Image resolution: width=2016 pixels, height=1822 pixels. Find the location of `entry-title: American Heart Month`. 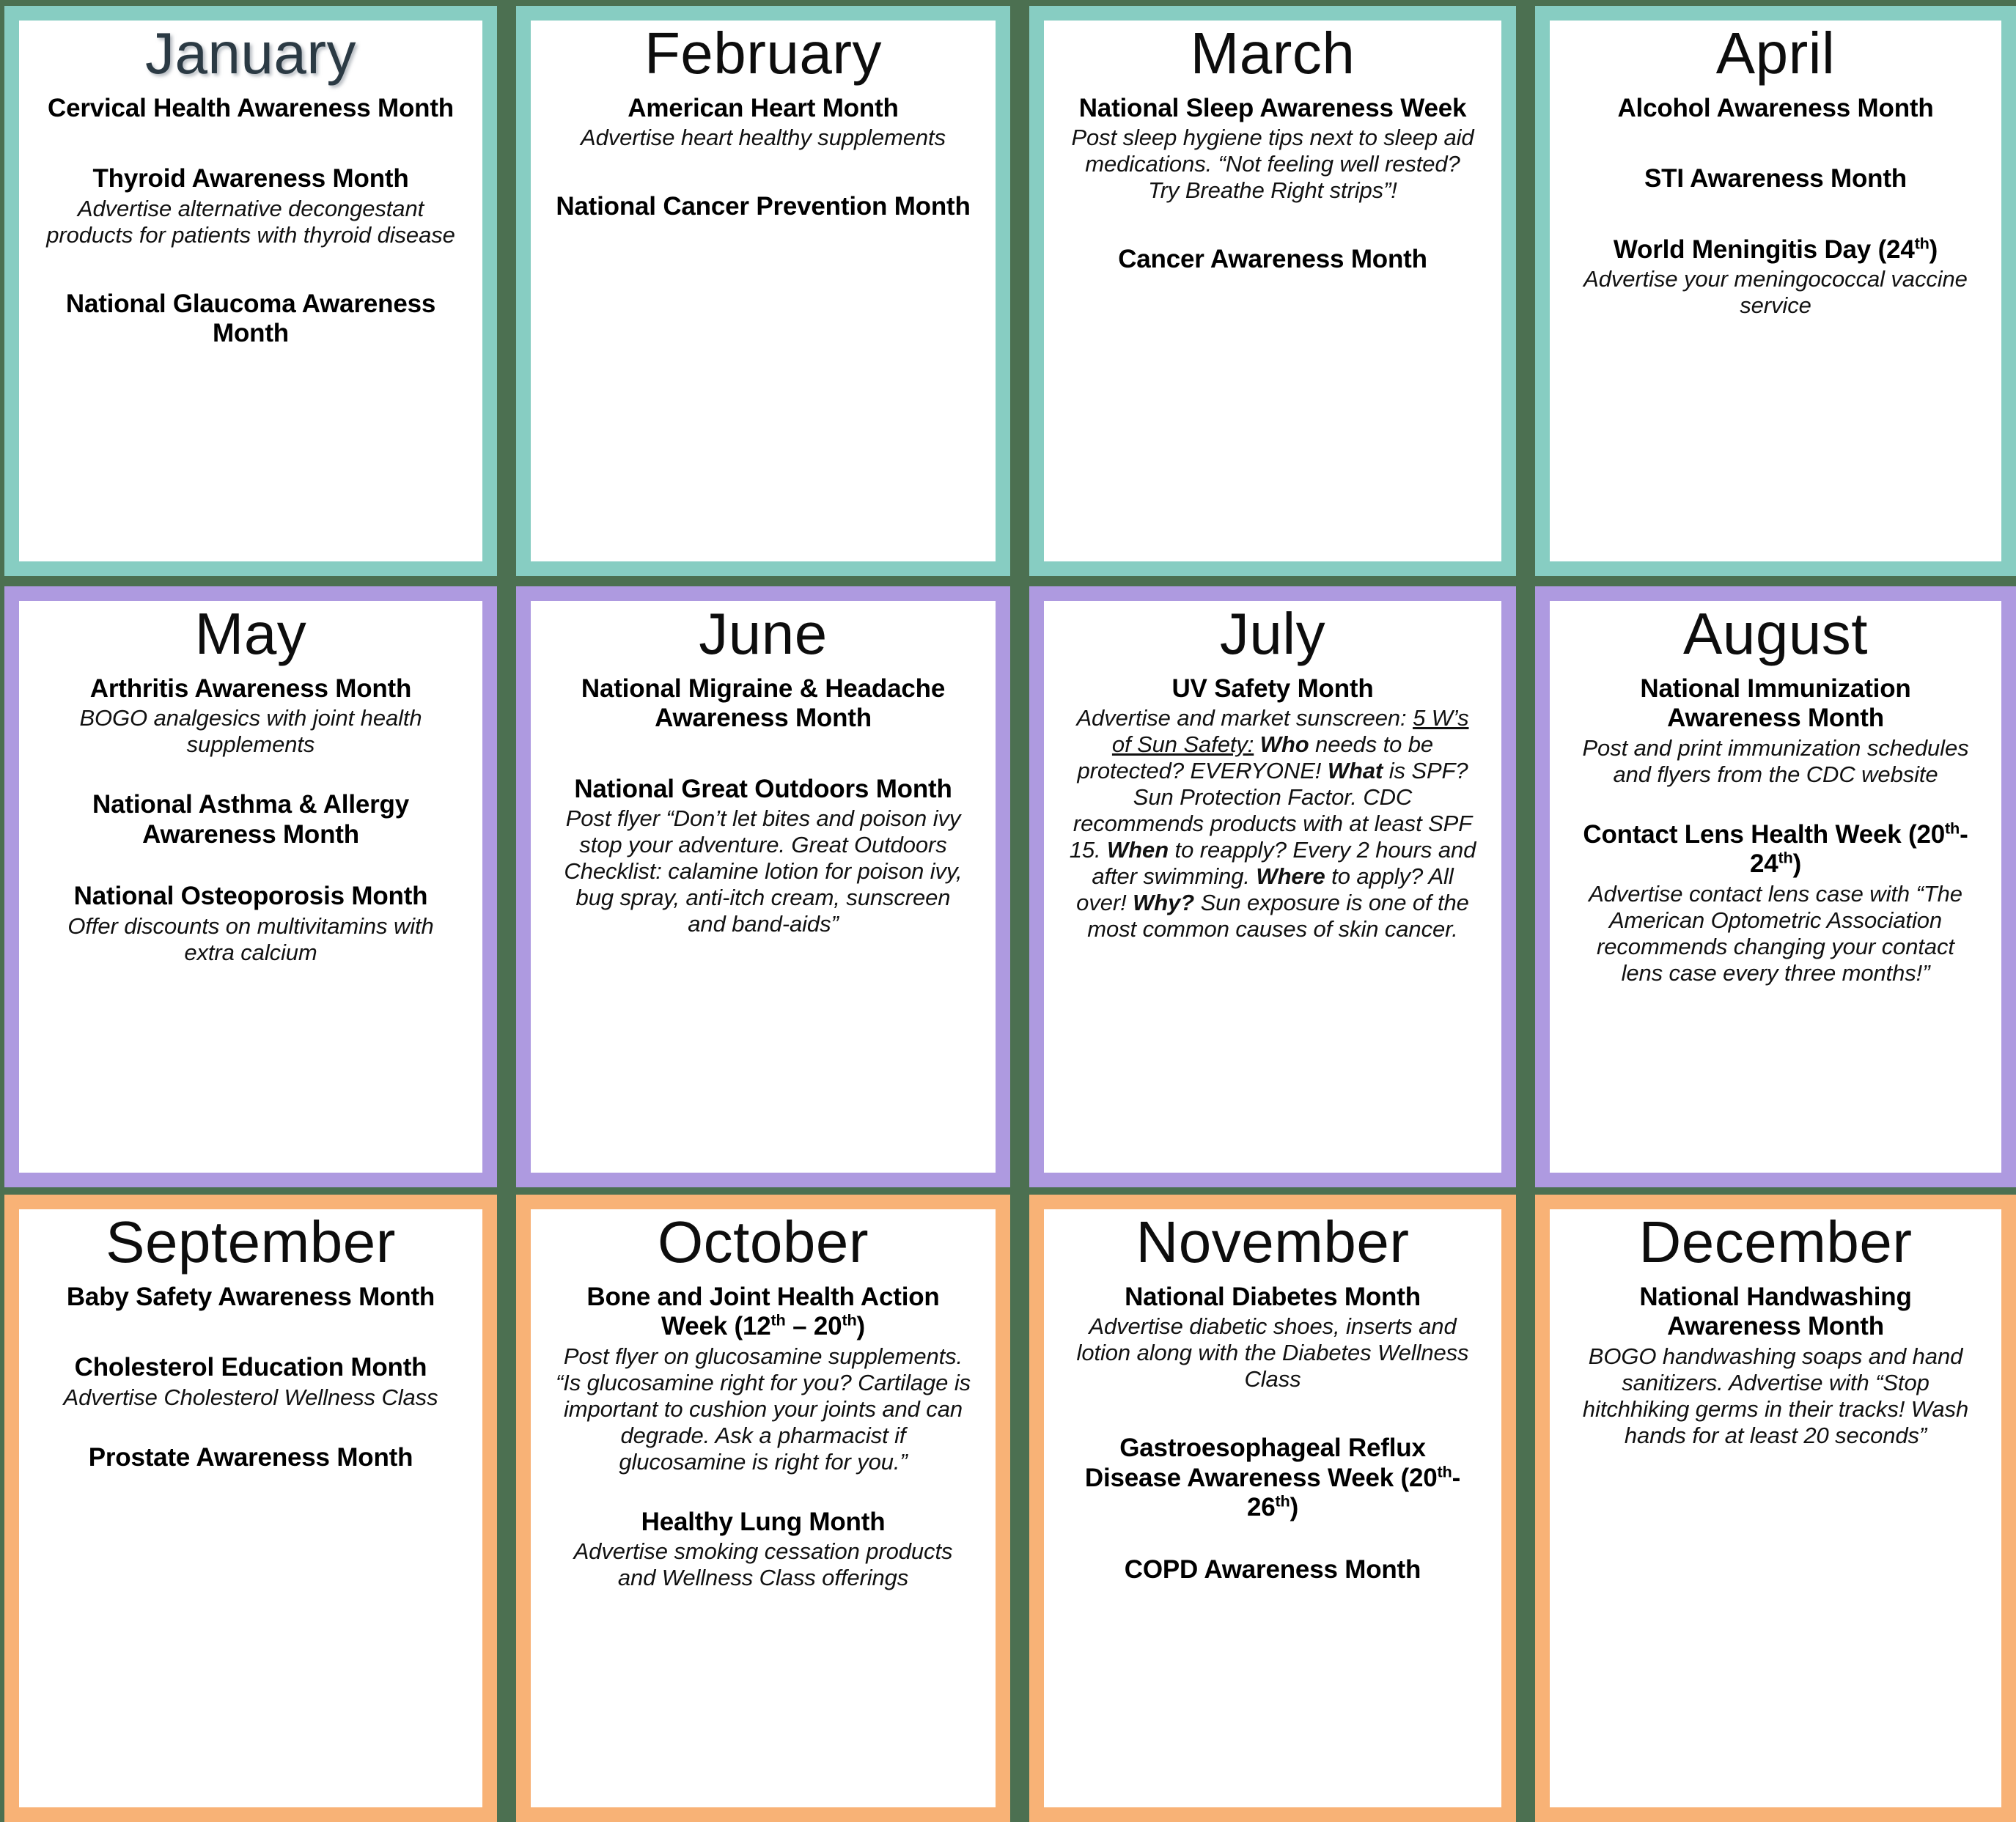

entry-title: American Heart Month is located at coordinates (764, 107).